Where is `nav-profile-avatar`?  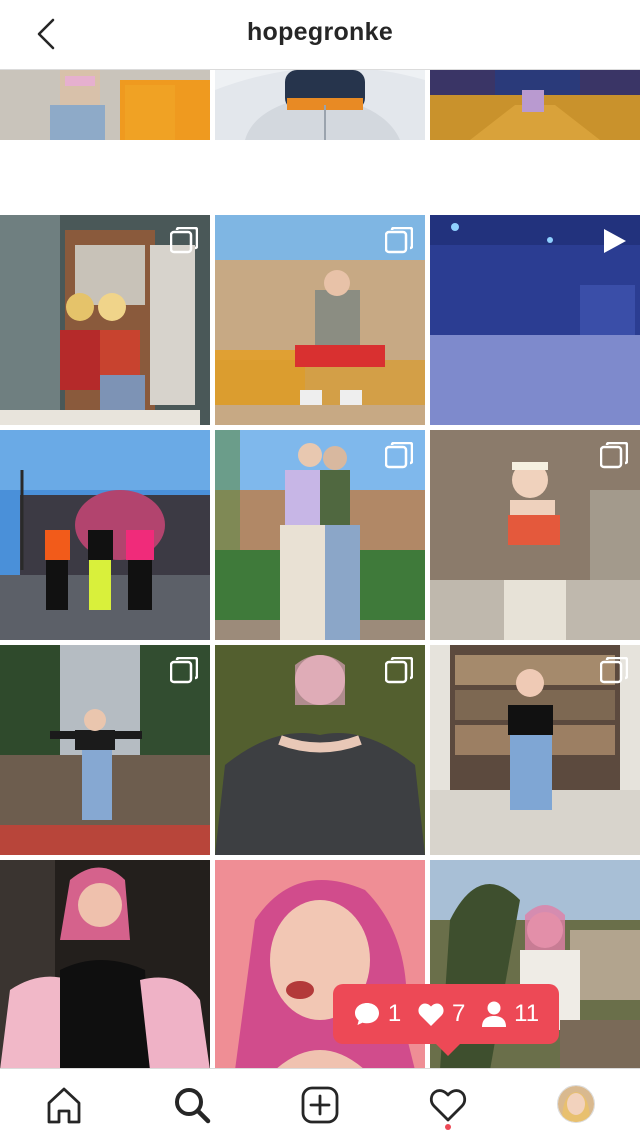
nav-profile-avatar is located at coordinates (576, 1104).